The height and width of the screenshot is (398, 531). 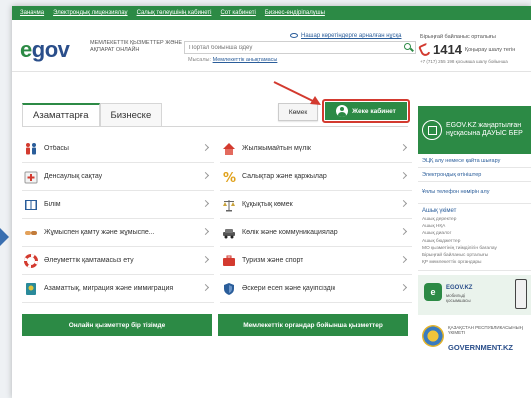 I want to click on service-category-item: Отбасы, so click(x=118, y=149).